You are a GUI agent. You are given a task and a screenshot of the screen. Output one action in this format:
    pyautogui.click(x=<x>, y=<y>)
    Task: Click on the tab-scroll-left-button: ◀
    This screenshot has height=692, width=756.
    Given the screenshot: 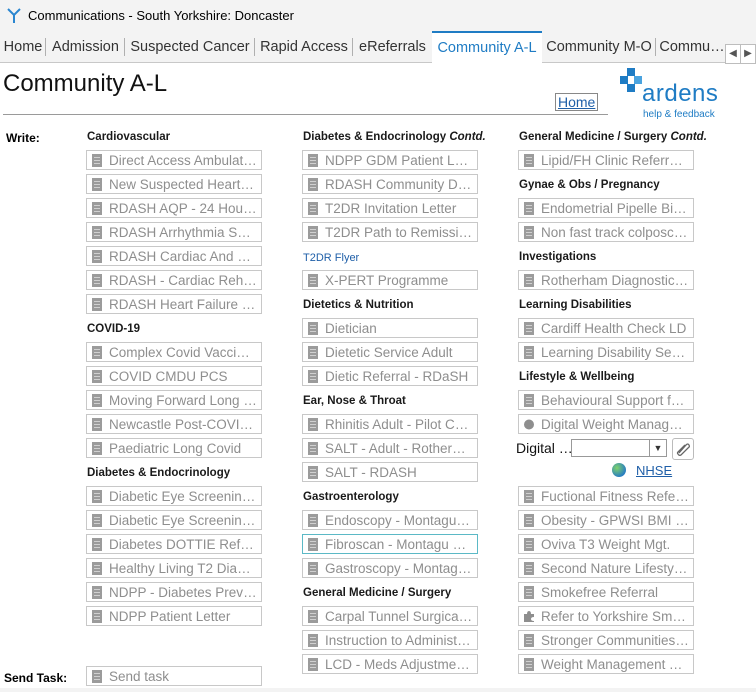 What is the action you would take?
    pyautogui.click(x=733, y=54)
    